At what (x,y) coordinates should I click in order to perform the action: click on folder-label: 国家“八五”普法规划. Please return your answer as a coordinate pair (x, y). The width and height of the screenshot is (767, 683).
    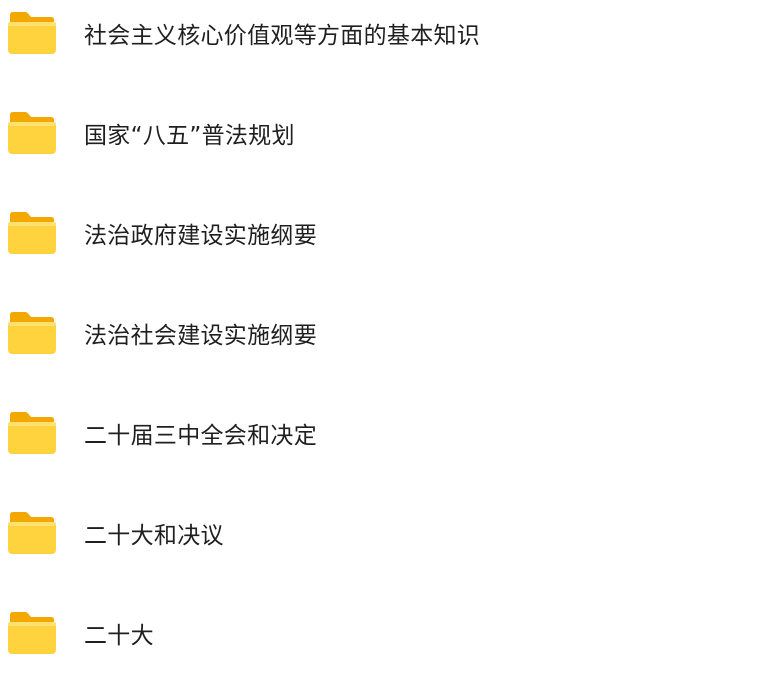
    Looking at the image, I should click on (189, 136).